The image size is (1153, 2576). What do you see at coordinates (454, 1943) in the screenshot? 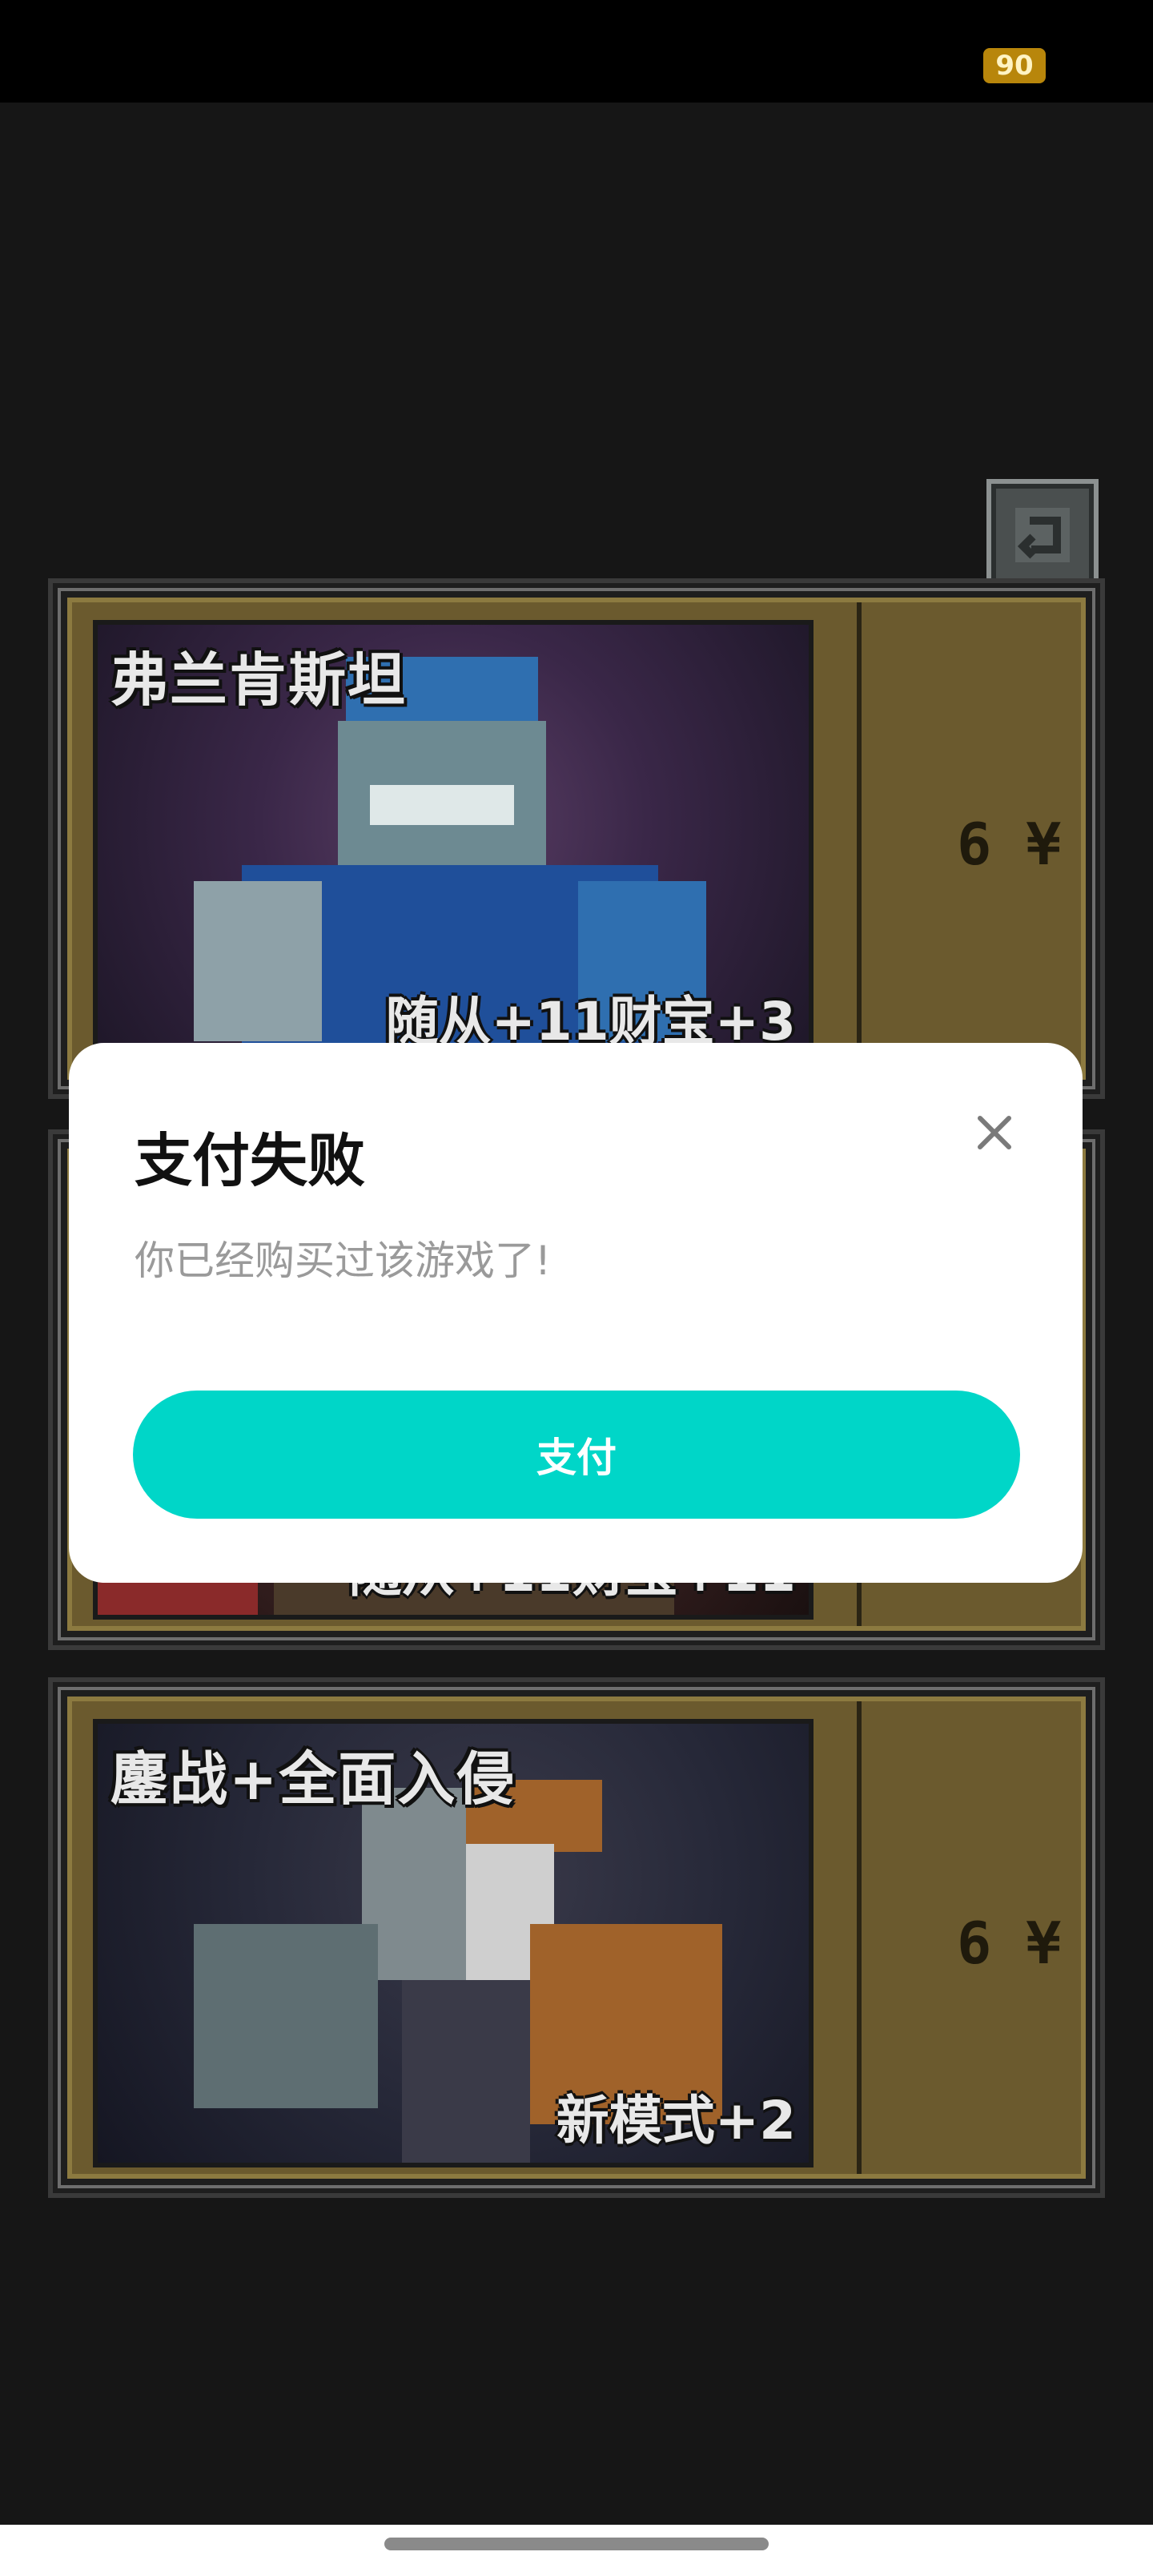
I see `product-art-3: 鏖战+全面入侵 新模式+2` at bounding box center [454, 1943].